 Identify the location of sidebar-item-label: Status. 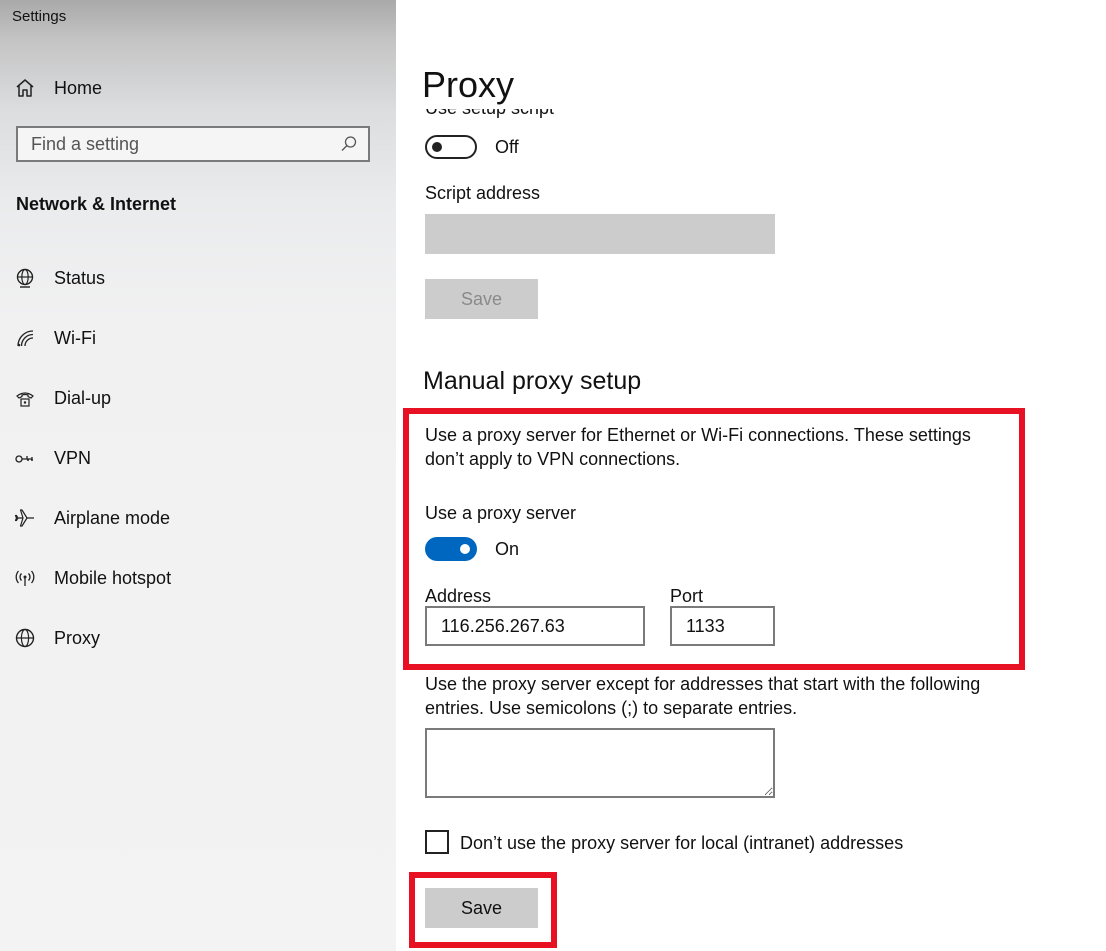
(80, 277).